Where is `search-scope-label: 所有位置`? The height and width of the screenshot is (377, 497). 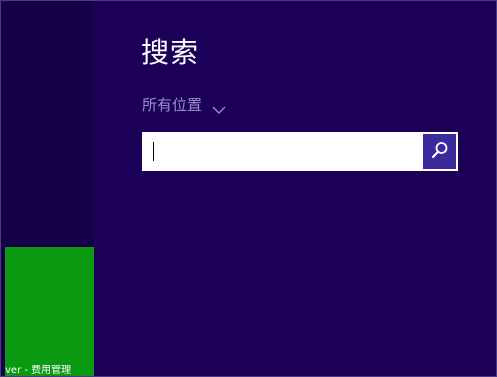
search-scope-label: 所有位置 is located at coordinates (172, 105).